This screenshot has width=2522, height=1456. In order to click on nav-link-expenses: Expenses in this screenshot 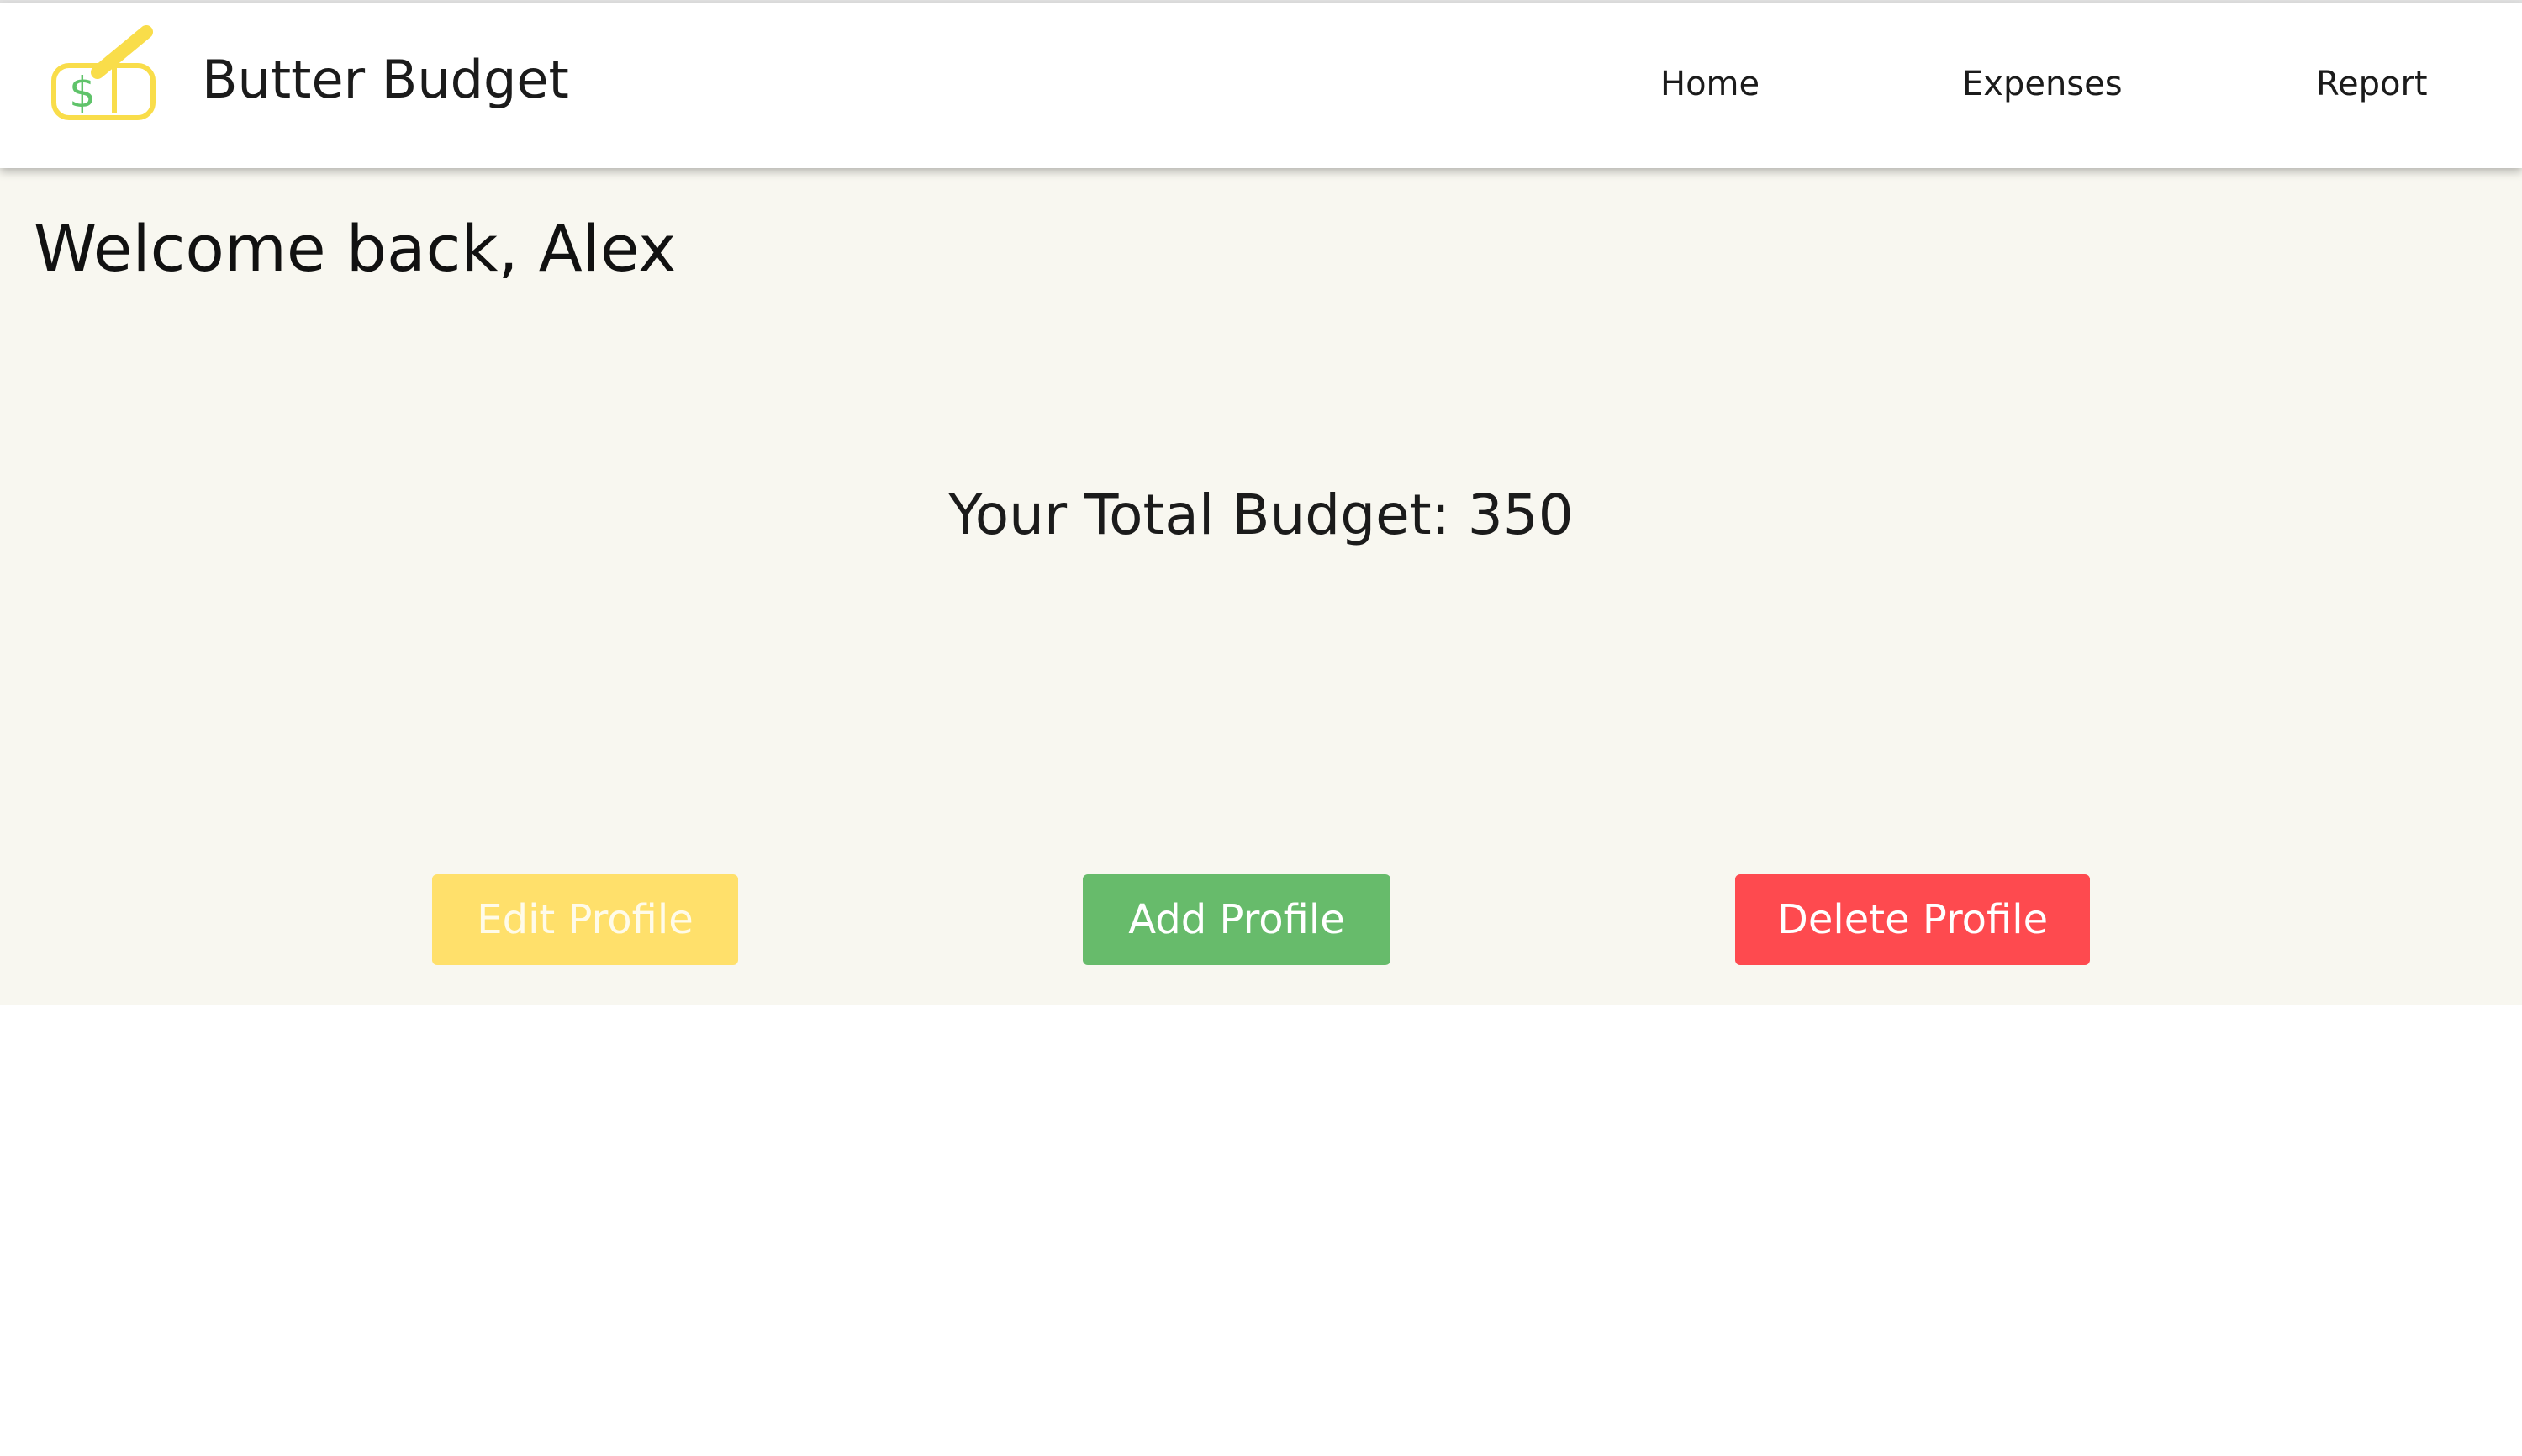, I will do `click(2042, 84)`.